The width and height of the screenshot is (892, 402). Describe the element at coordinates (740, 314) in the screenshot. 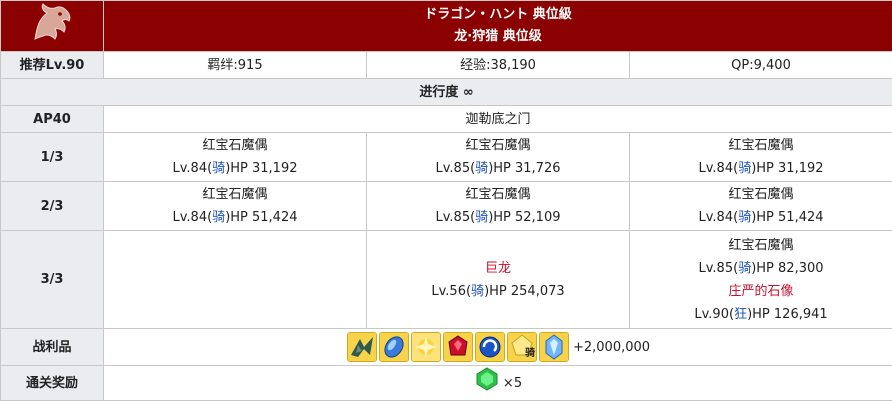

I see `class-link: 狂` at that location.